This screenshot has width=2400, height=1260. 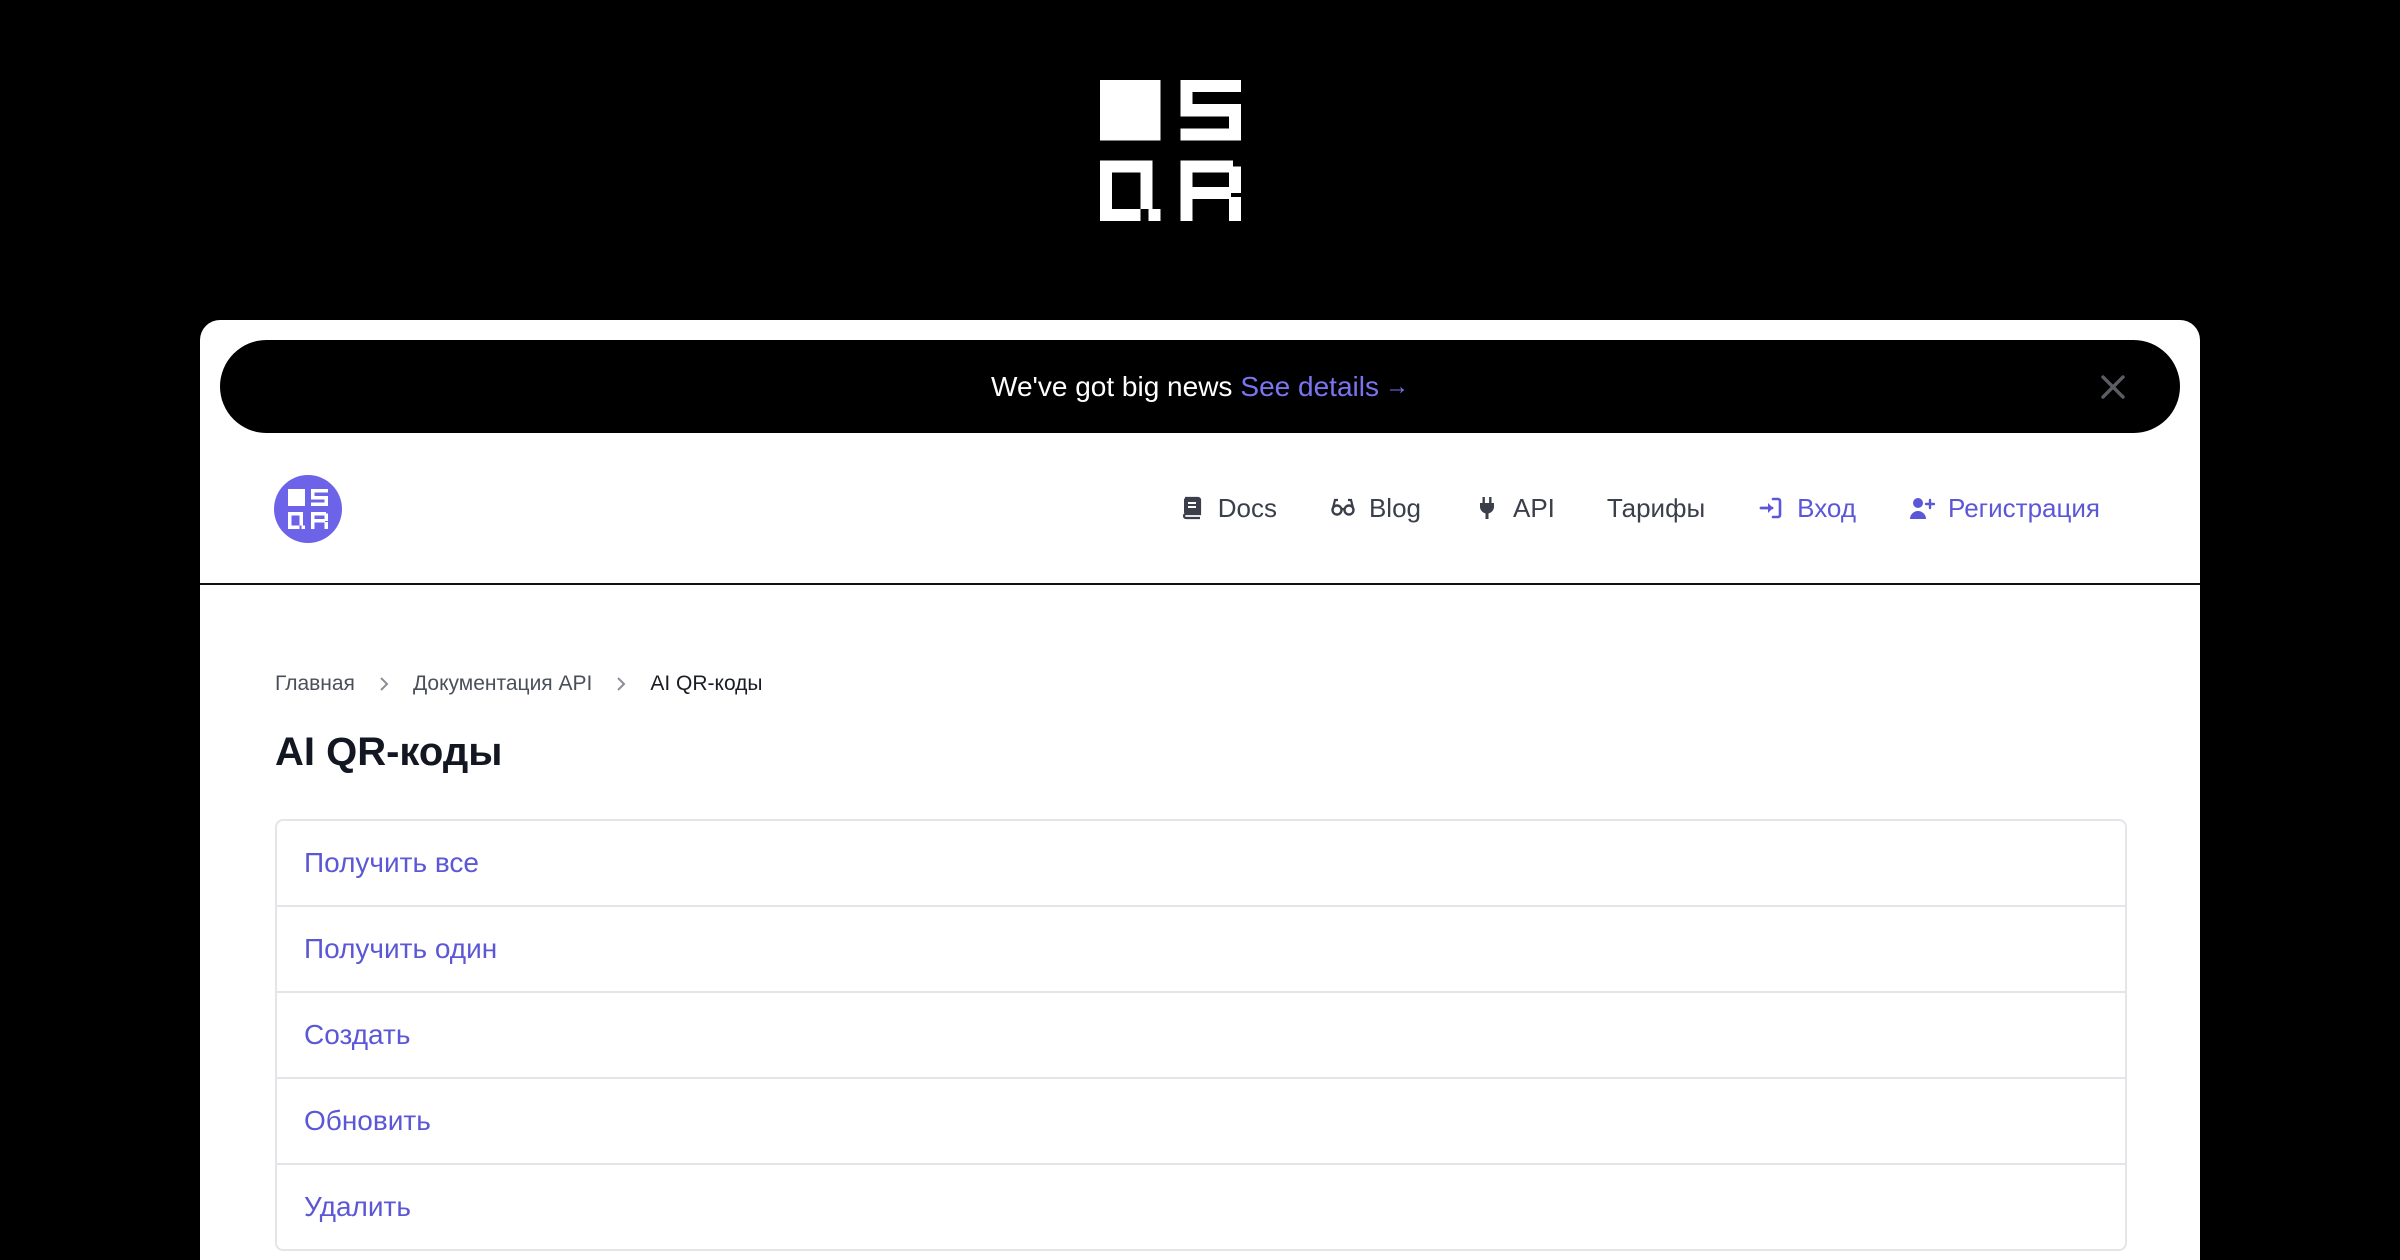 I want to click on nav-item-label: Blog, so click(x=1394, y=507).